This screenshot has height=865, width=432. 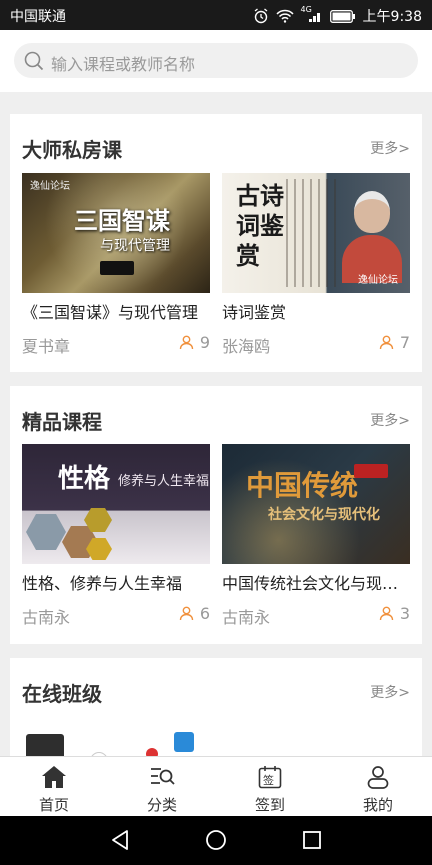 I want to click on learner-count: 9, so click(x=194, y=342).